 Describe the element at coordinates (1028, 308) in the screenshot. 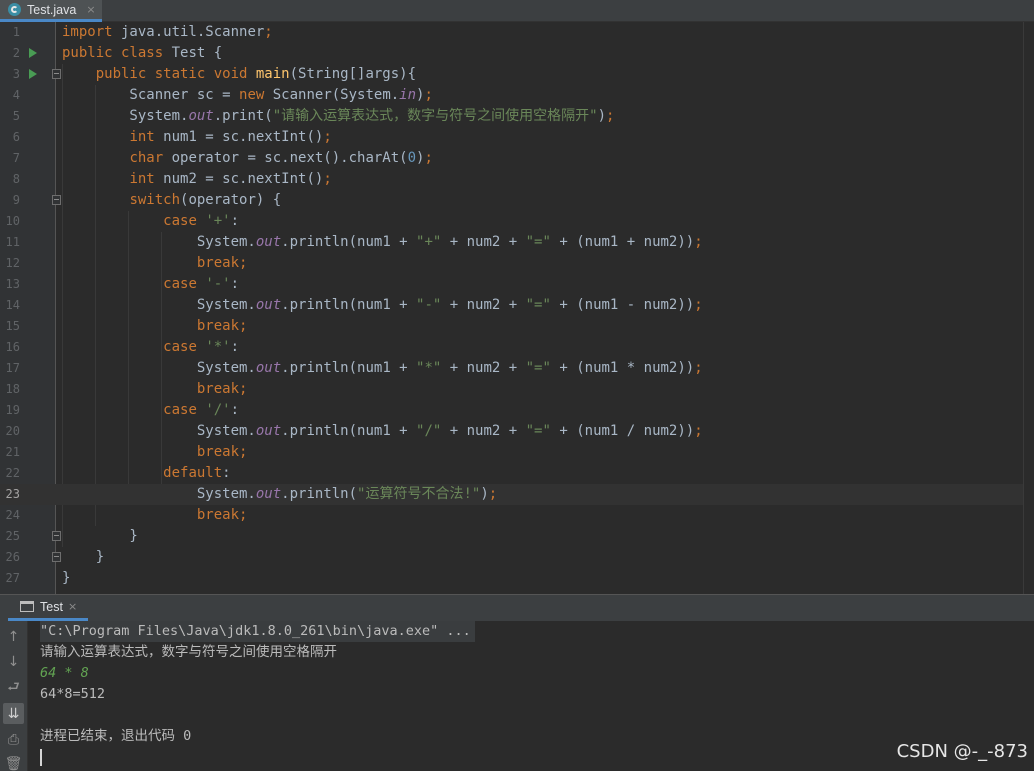

I see `editor-scrollbar` at that location.